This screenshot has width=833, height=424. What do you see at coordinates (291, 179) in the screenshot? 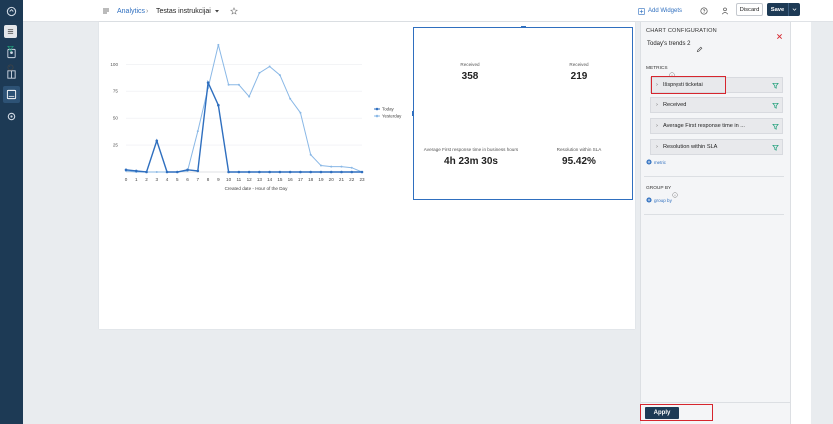
I see `x-tick-label: 16` at bounding box center [291, 179].